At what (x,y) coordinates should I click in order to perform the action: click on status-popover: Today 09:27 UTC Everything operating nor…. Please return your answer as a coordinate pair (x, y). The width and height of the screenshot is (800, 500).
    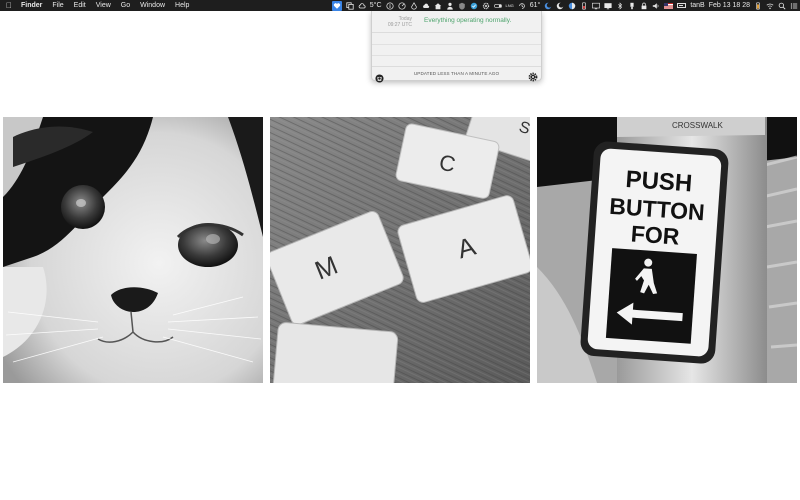
    Looking at the image, I should click on (456, 47).